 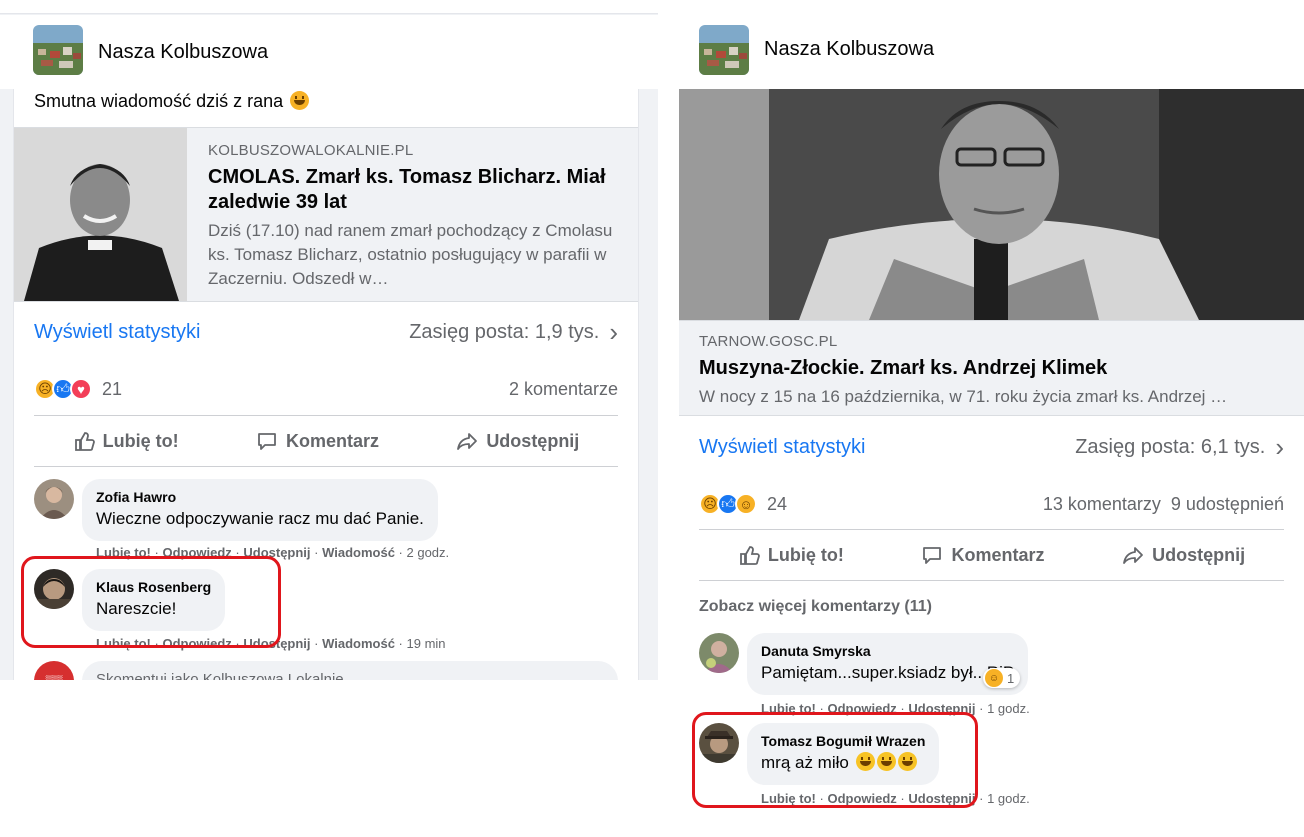 I want to click on comment-composer: ▒▒ Skomentuj jako Kolbuszowa Lokalnie, so click(x=326, y=669).